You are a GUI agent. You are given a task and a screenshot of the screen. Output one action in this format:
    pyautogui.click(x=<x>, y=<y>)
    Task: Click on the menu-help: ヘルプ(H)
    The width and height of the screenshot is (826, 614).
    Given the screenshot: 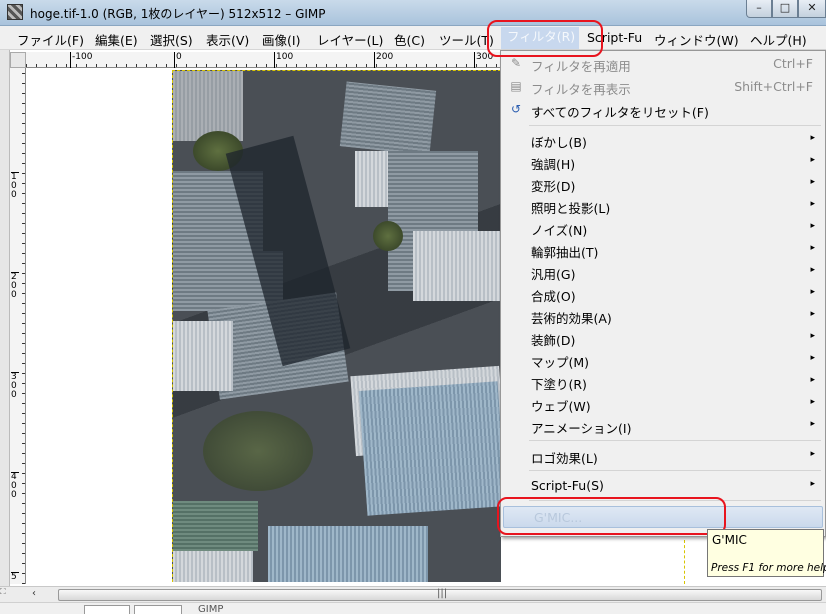 What is the action you would take?
    pyautogui.click(x=778, y=39)
    